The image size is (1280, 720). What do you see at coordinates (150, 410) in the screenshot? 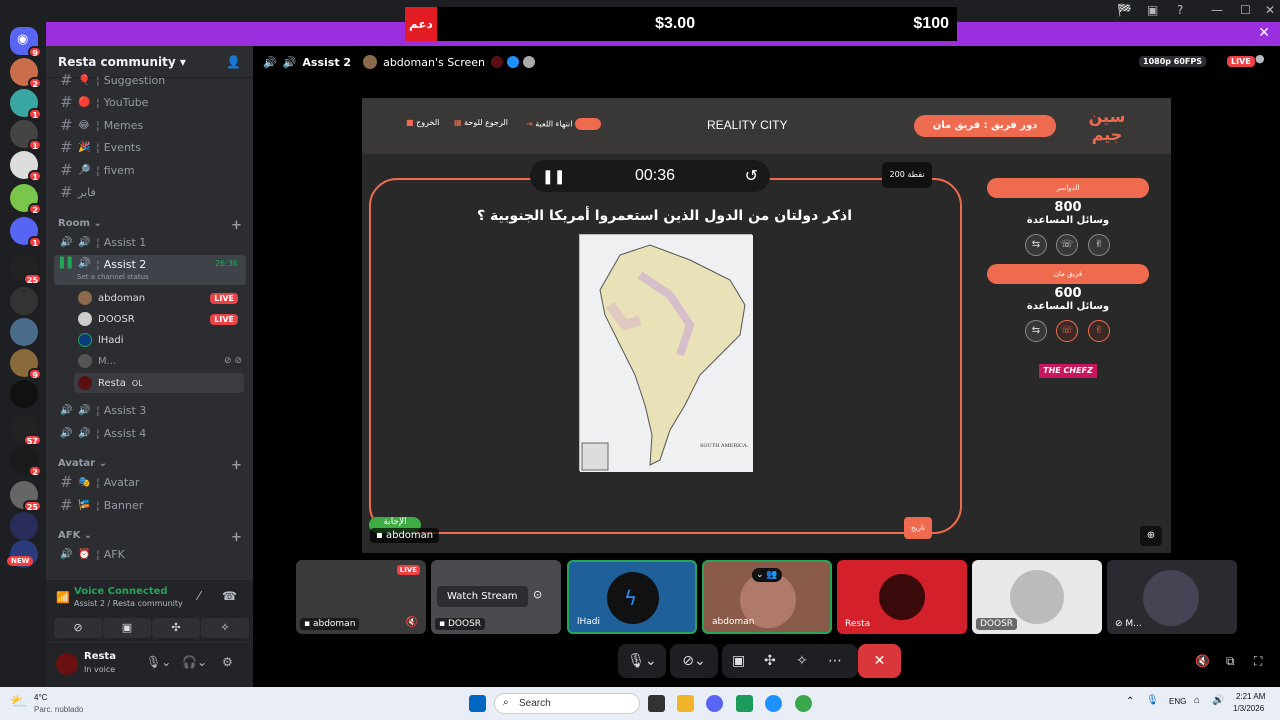
I see `voice-channel-assist-3: 🔊 🔊 ¦ Assist 3` at bounding box center [150, 410].